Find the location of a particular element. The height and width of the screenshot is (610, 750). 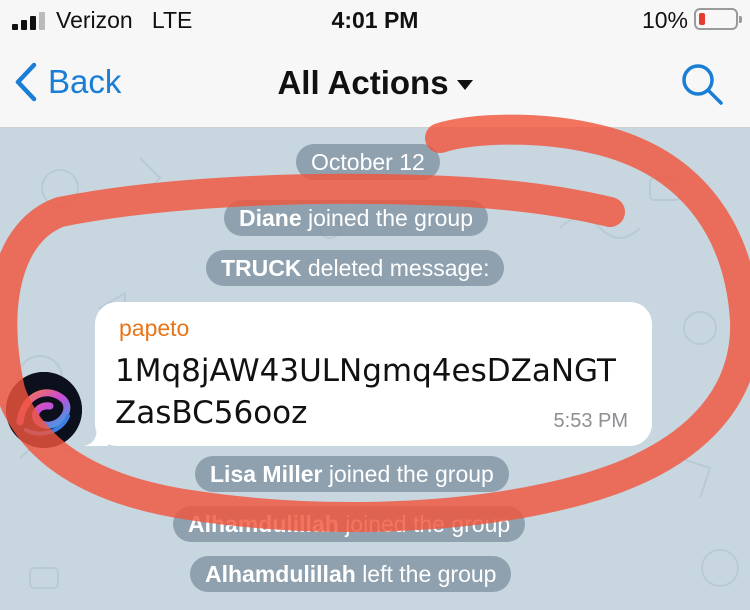

service-message: Diane joined the group is located at coordinates (356, 218).